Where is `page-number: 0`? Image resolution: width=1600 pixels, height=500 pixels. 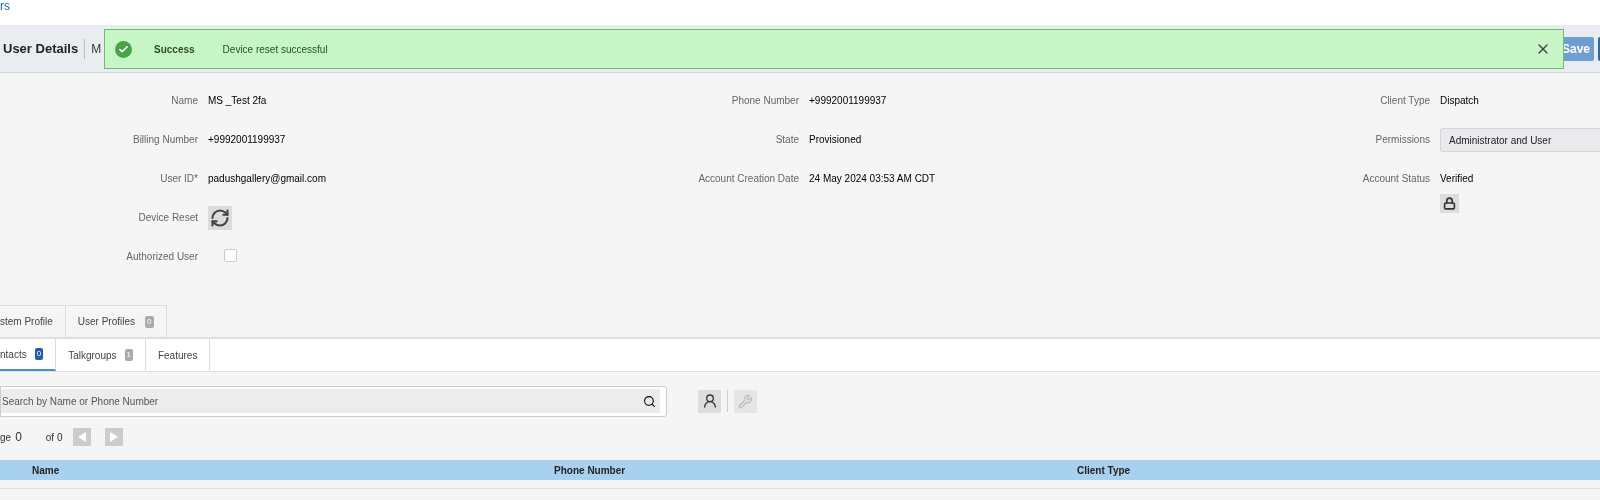 page-number: 0 is located at coordinates (18, 437).